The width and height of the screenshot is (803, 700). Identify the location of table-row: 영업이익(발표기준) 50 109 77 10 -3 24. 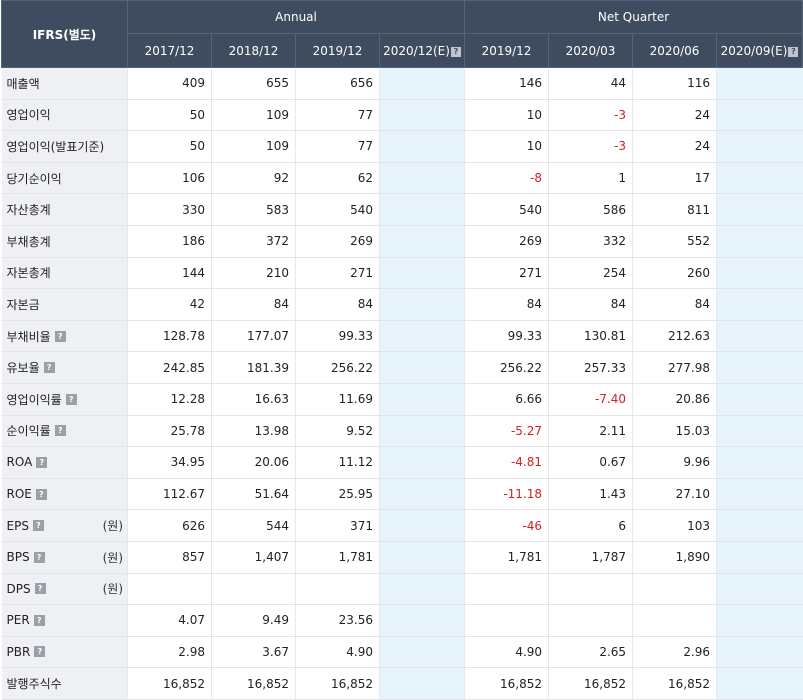
(402, 146).